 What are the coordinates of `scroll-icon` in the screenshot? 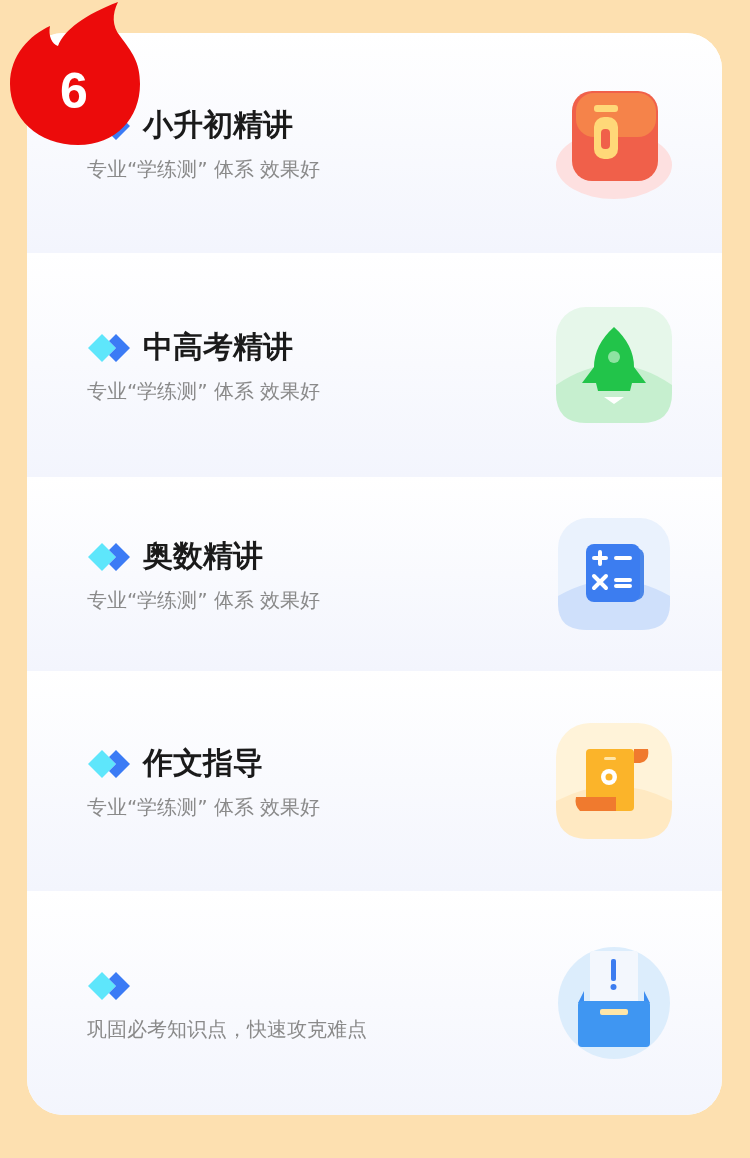 It's located at (614, 781).